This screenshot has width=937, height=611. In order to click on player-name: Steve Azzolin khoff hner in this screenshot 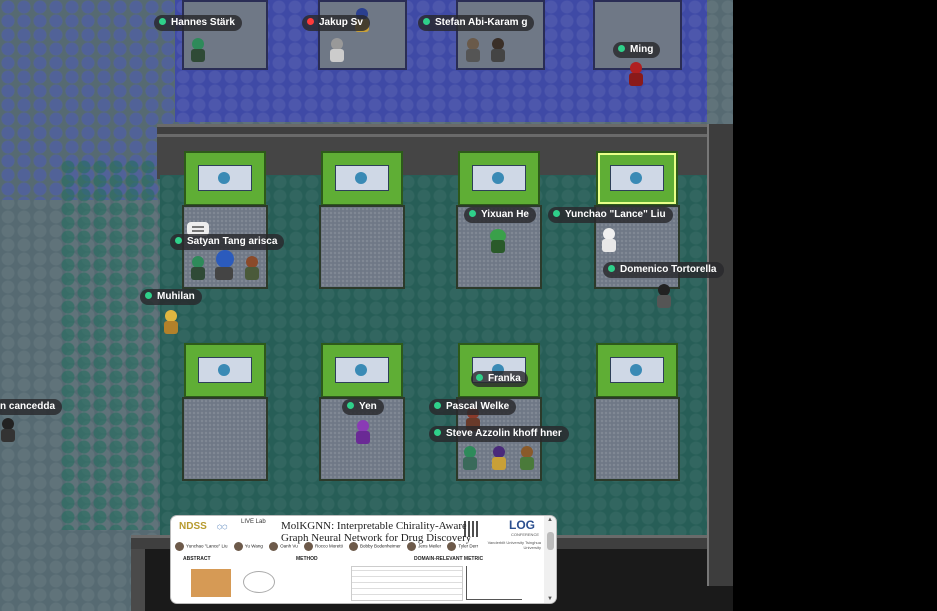, I will do `click(504, 433)`.